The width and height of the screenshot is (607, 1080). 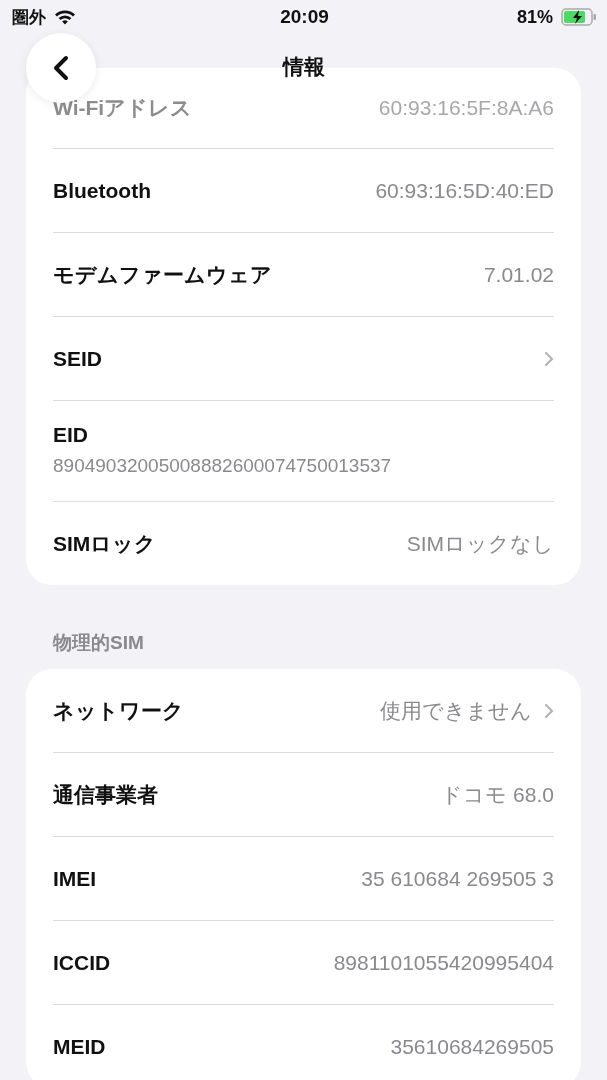 I want to click on row-label: Bluetooth, so click(x=102, y=190).